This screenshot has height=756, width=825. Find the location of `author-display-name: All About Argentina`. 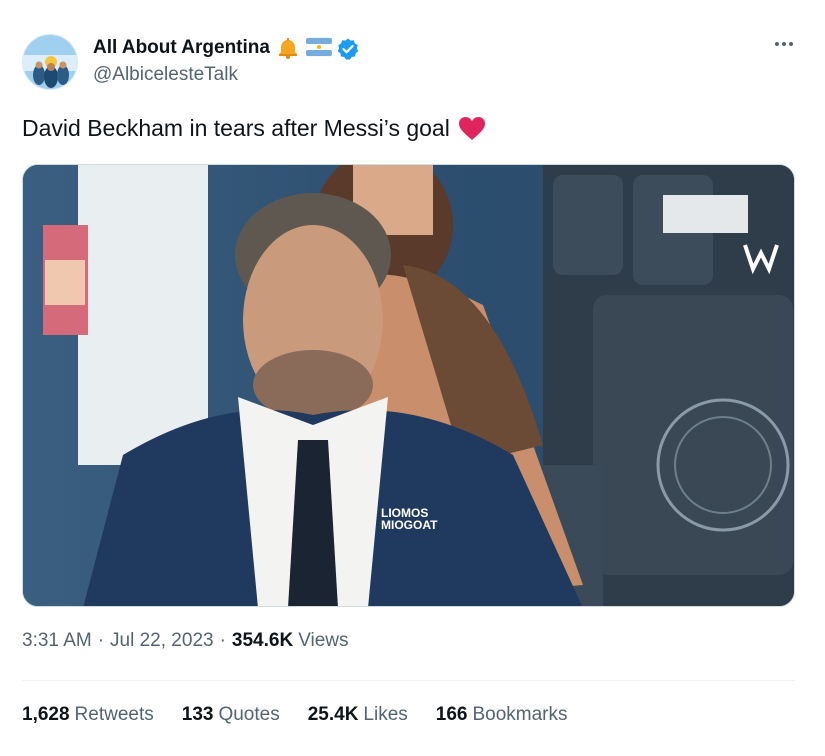

author-display-name: All About Argentina is located at coordinates (181, 48).